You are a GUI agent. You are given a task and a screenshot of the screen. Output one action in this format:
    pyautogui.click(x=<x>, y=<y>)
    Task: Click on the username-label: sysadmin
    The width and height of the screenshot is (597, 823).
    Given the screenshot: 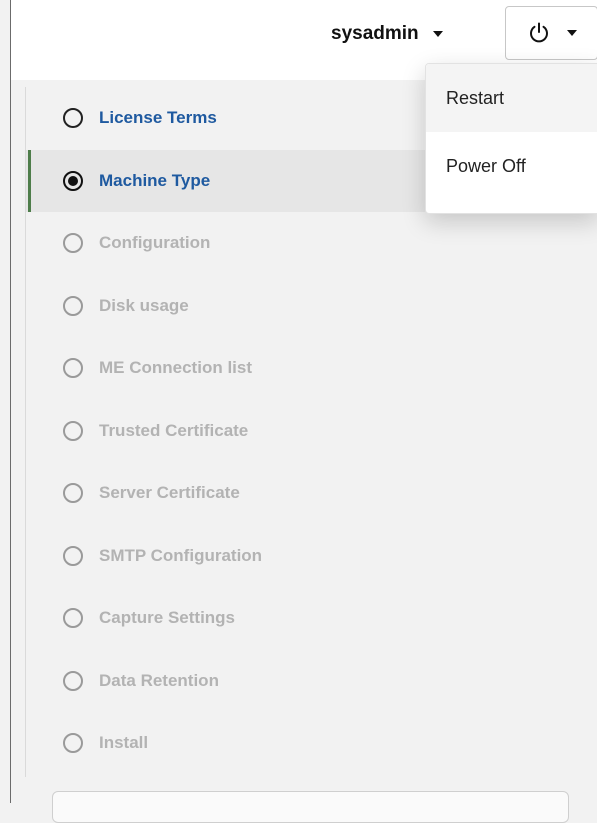 What is the action you would take?
    pyautogui.click(x=375, y=33)
    